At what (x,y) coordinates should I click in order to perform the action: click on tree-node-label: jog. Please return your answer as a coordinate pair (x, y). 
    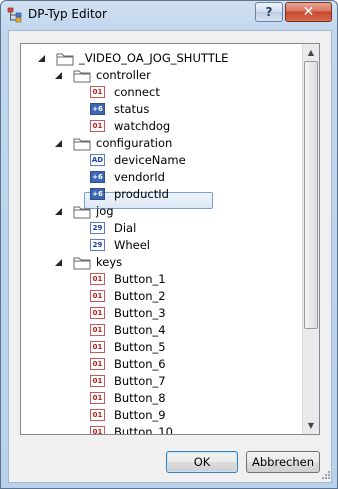
    Looking at the image, I should click on (105, 211).